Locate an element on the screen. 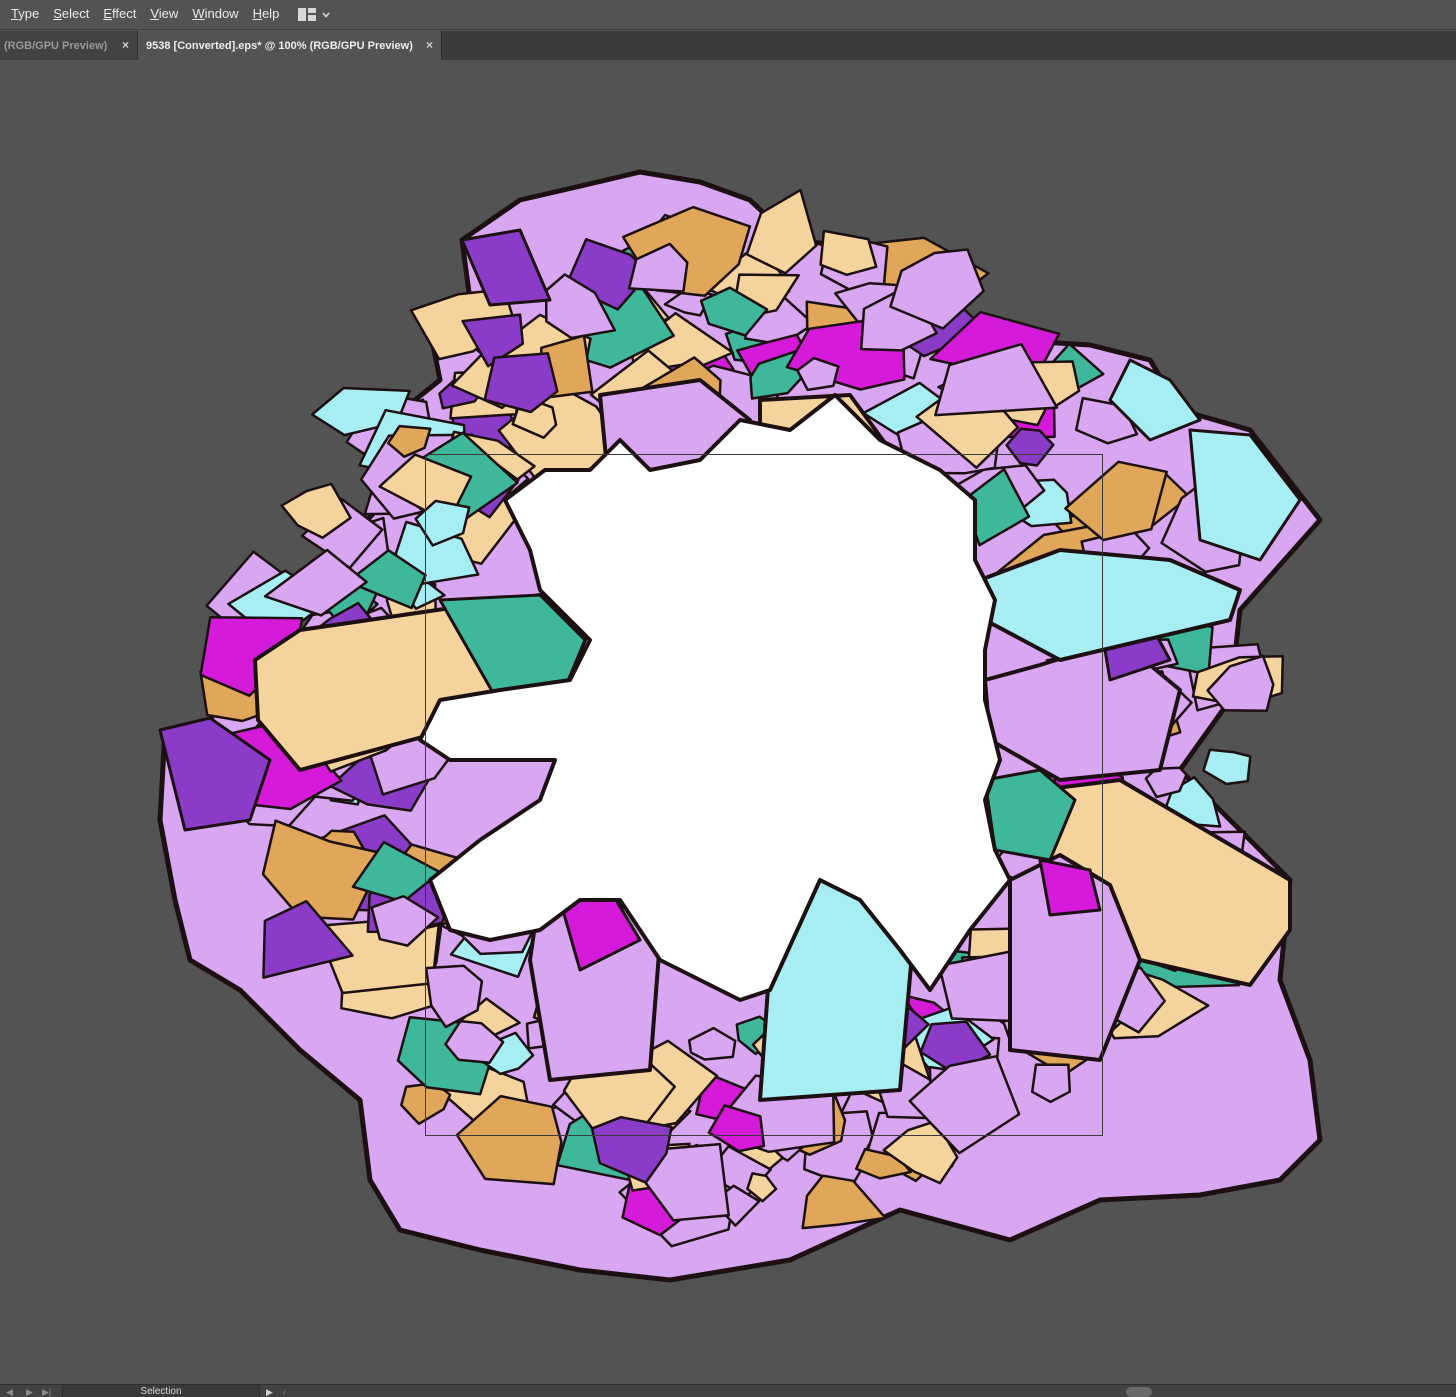 The image size is (1456, 1397). menu-help: Help is located at coordinates (266, 15).